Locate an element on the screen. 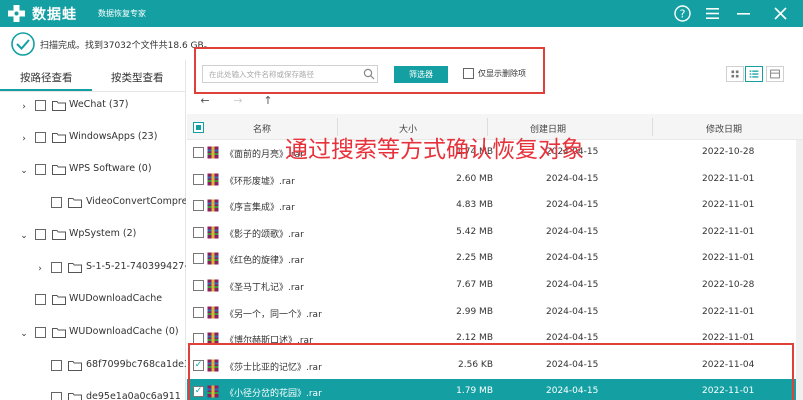 Image resolution: width=803 pixels, height=400 pixels. tree-item: ⌄ WPS Software (0) is located at coordinates (93, 173).